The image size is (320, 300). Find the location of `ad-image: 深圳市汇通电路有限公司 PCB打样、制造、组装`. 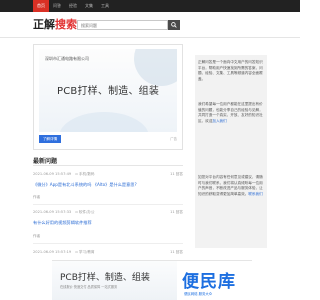

ad-image: 深圳市汇通电路有限公司 PCB打样、制造、组装 is located at coordinates (108, 90).